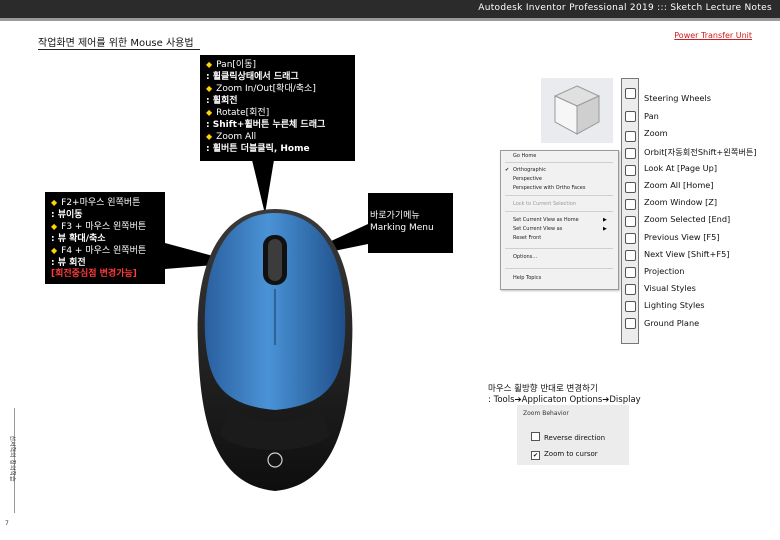 This screenshot has width=780, height=540. What do you see at coordinates (527, 179) in the screenshot?
I see `menu-item-perspective: Perspective` at bounding box center [527, 179].